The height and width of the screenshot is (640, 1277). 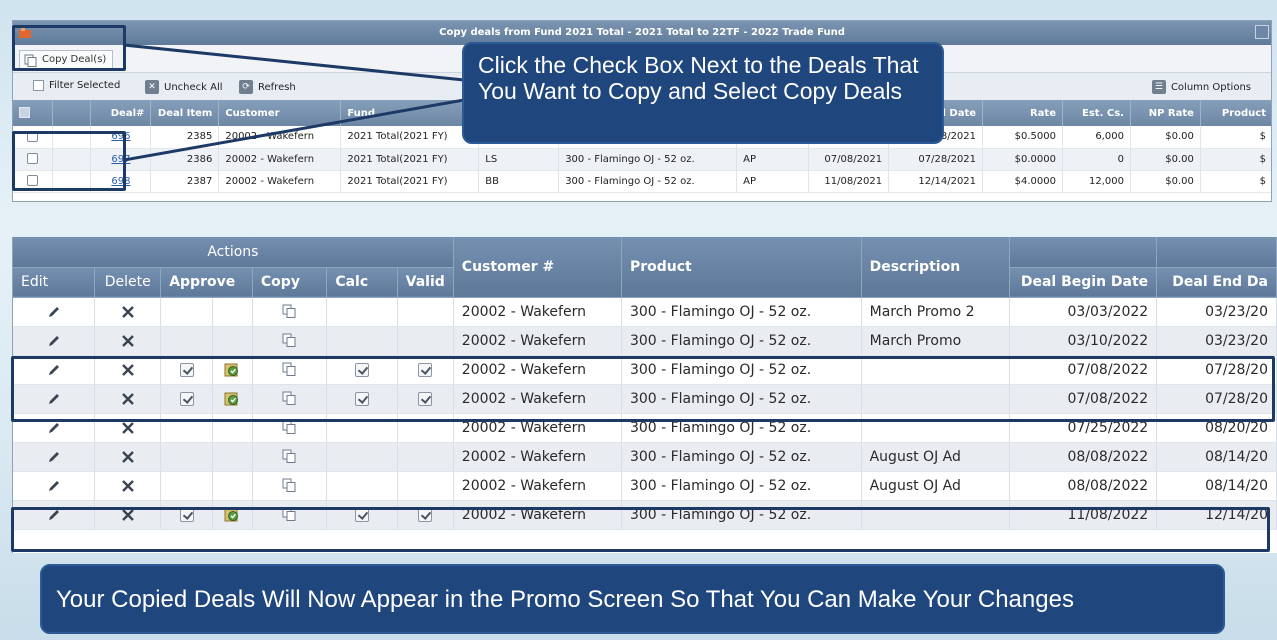 What do you see at coordinates (185, 113) in the screenshot?
I see `col-deal-item: Deal Item` at bounding box center [185, 113].